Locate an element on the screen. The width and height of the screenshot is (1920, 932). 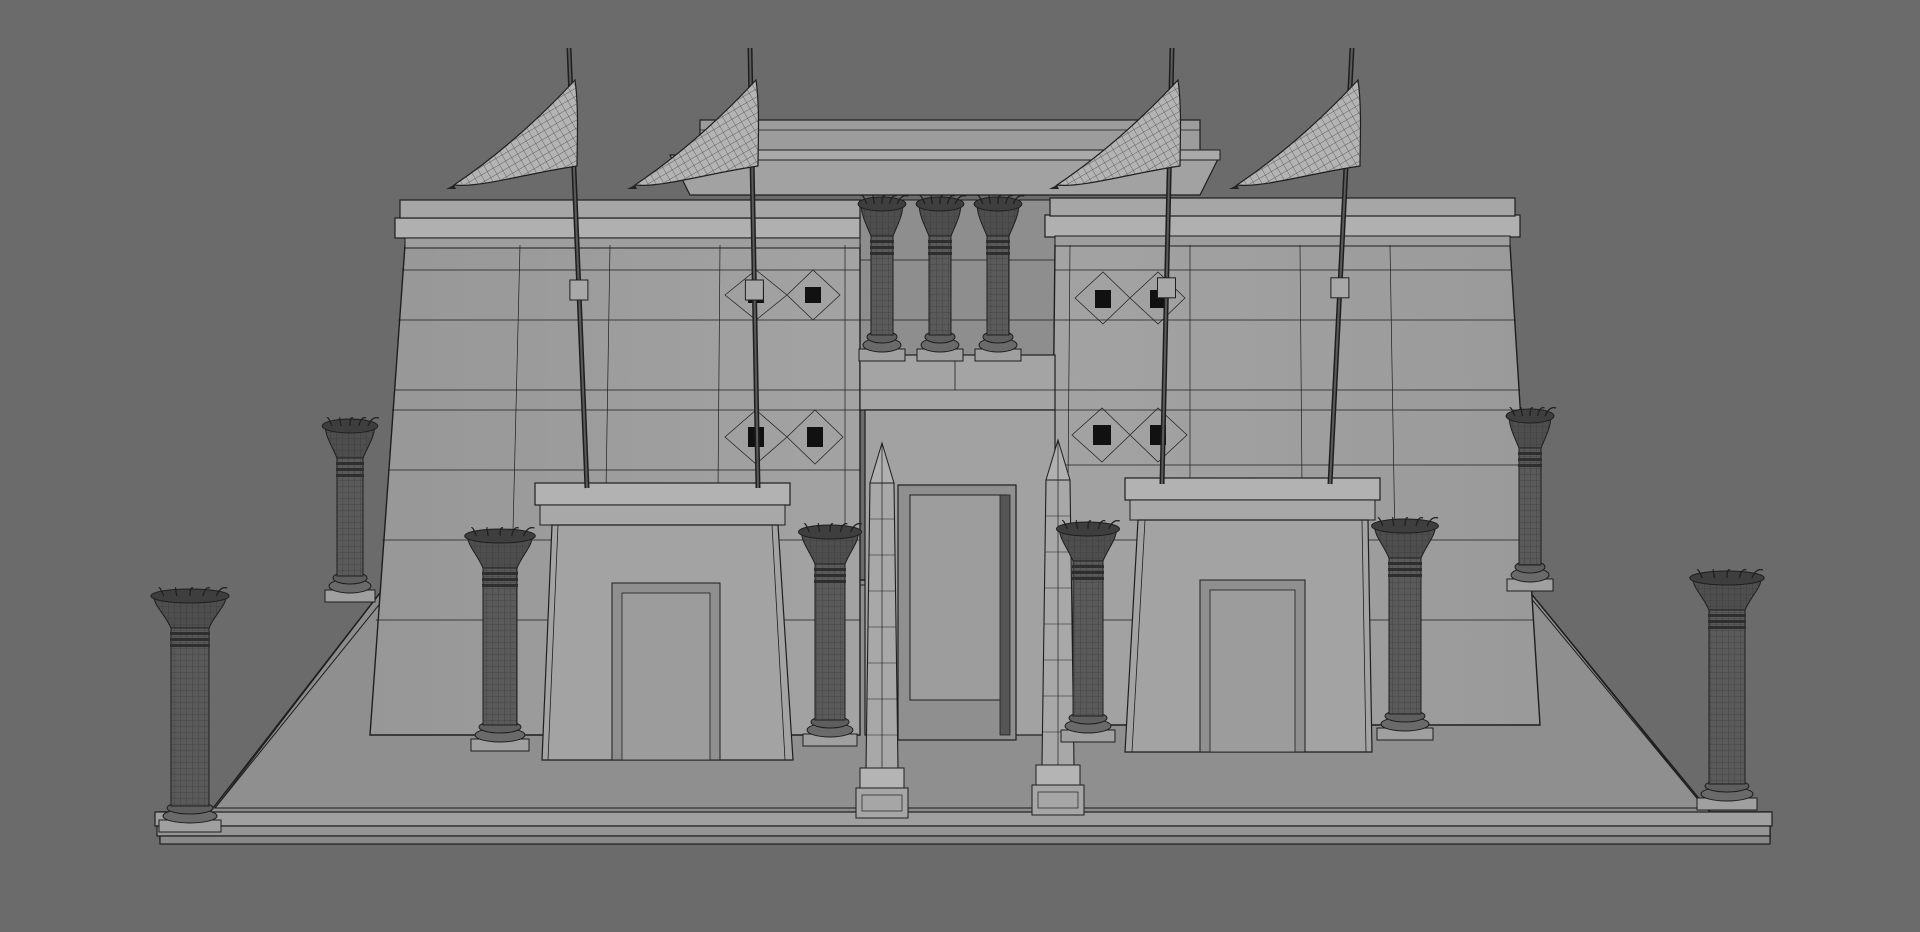
right-gateway is located at coordinates (1252, 615).